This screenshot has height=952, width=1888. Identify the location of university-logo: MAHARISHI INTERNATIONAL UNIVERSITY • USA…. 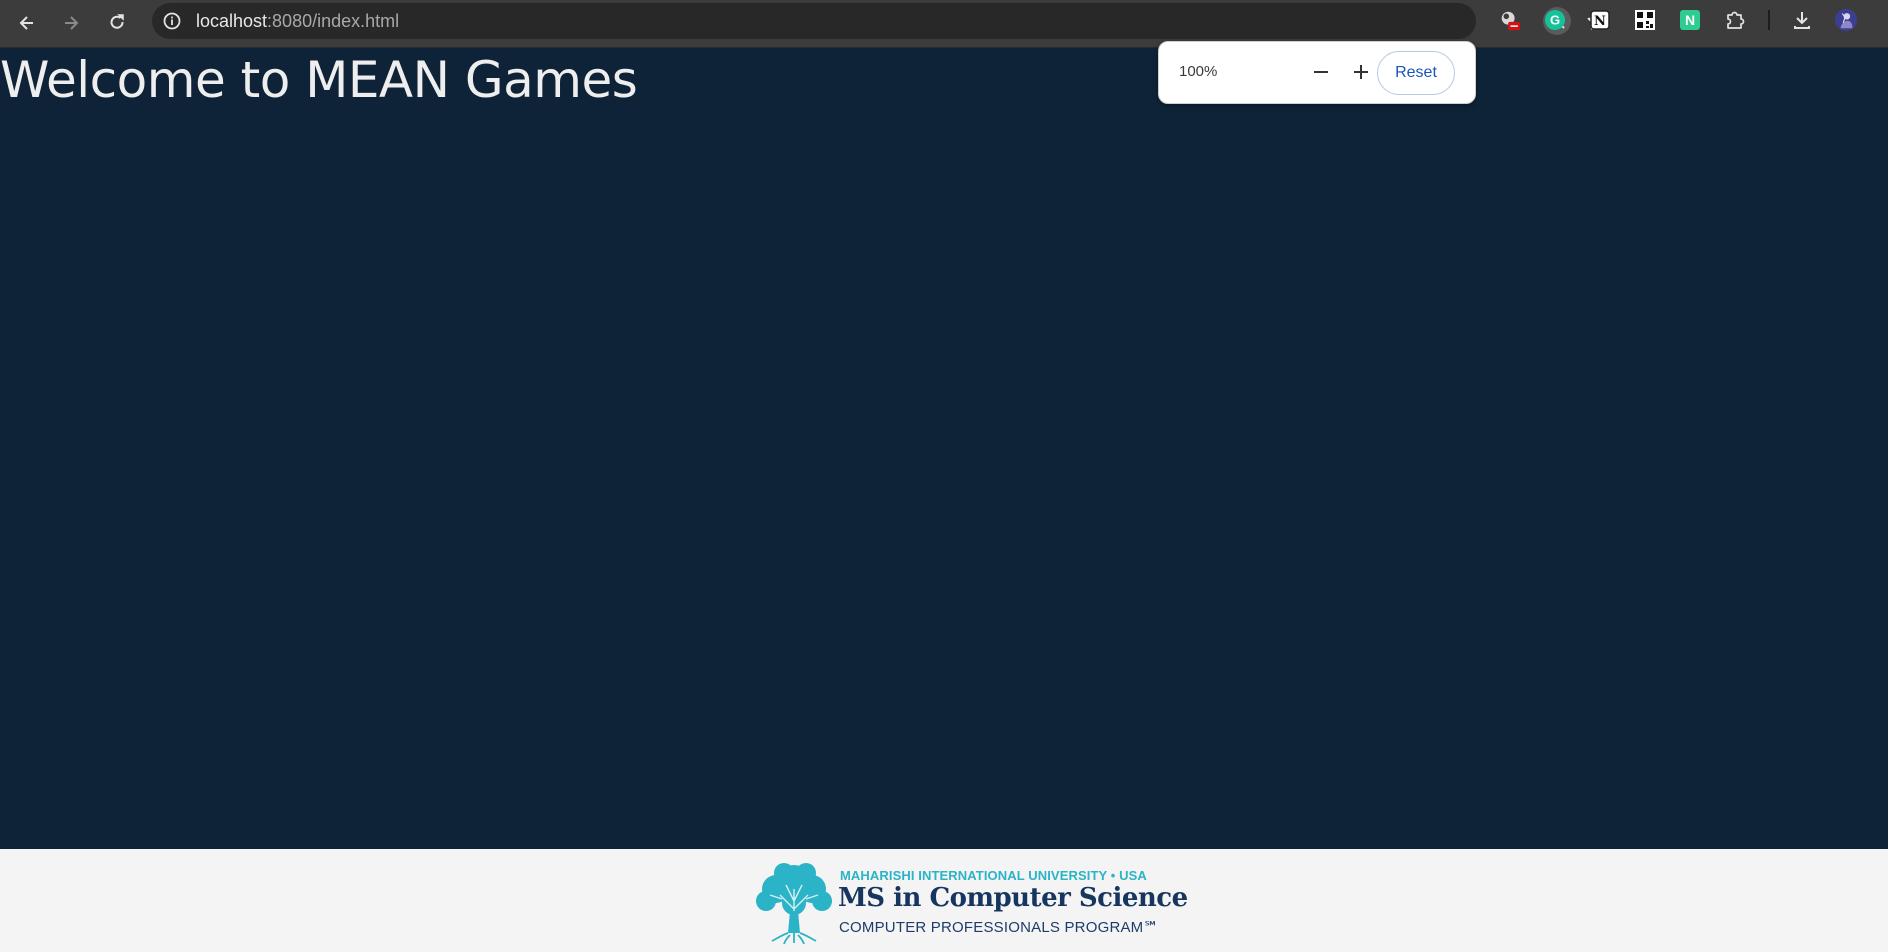
(970, 903).